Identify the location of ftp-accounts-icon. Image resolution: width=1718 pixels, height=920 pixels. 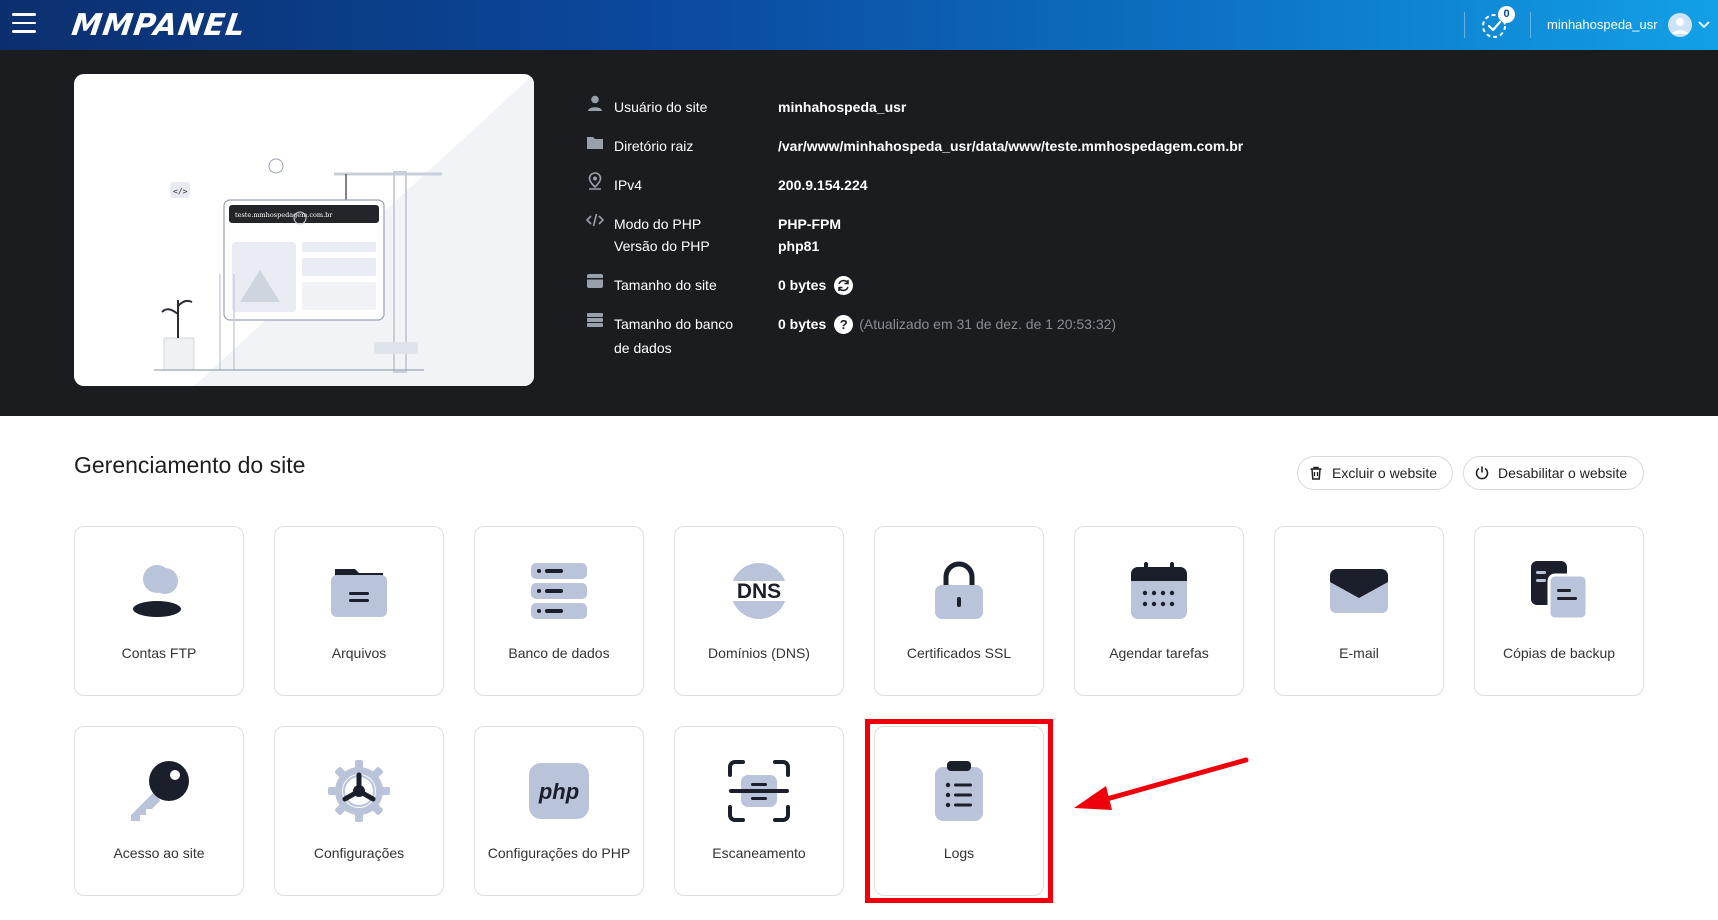
(157, 591).